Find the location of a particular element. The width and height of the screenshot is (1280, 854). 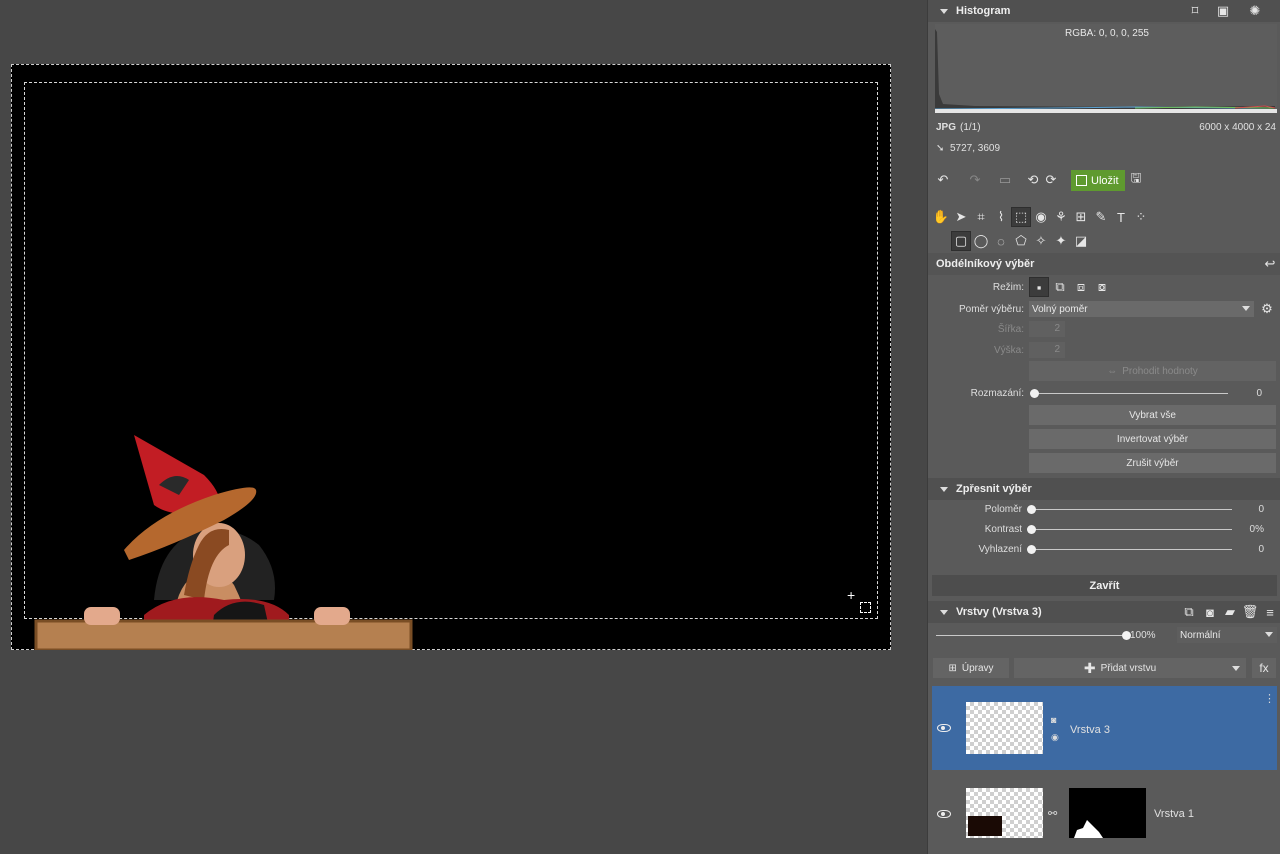

swap-values-button: ⇔ Prohodit hodnoty is located at coordinates (1152, 371).